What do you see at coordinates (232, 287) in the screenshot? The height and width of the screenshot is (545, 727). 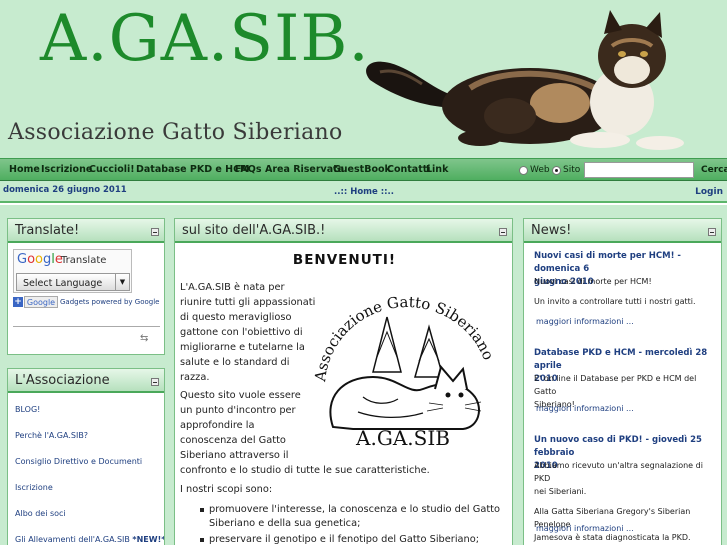 I see `intro-line: L'A.GA.SIB è nata per` at bounding box center [232, 287].